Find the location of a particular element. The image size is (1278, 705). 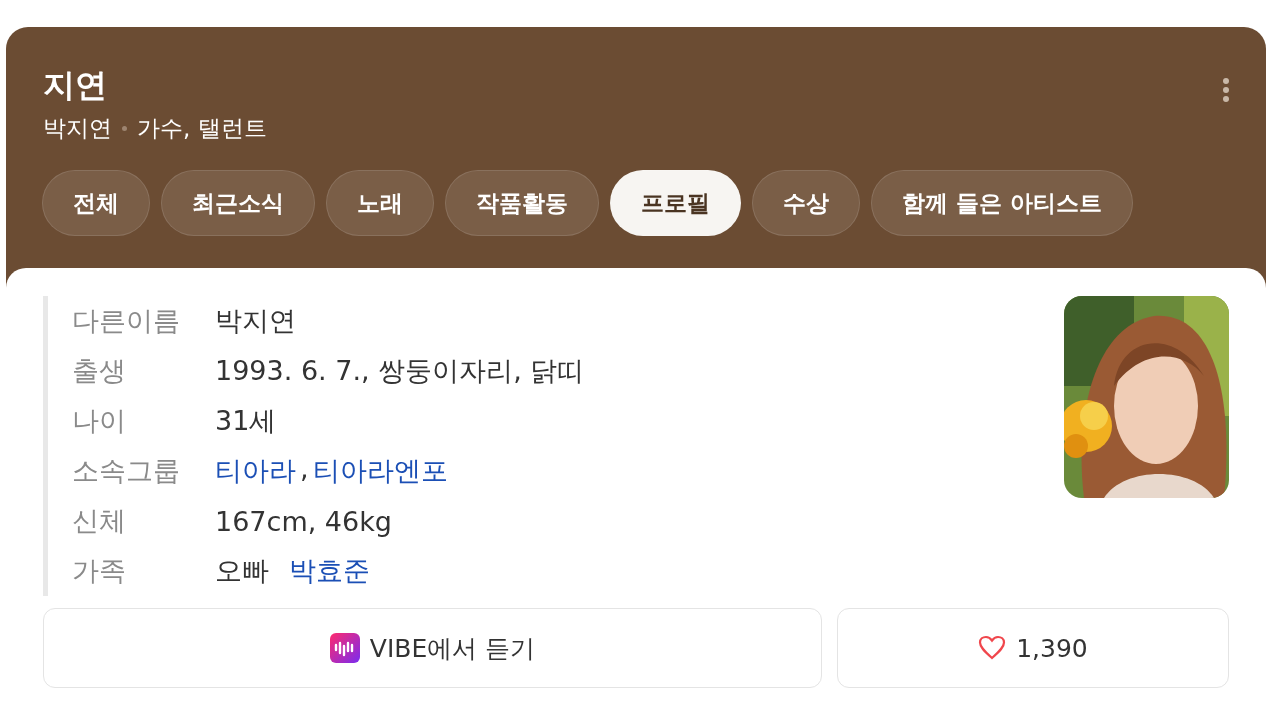

link: 티아라 is located at coordinates (255, 471).